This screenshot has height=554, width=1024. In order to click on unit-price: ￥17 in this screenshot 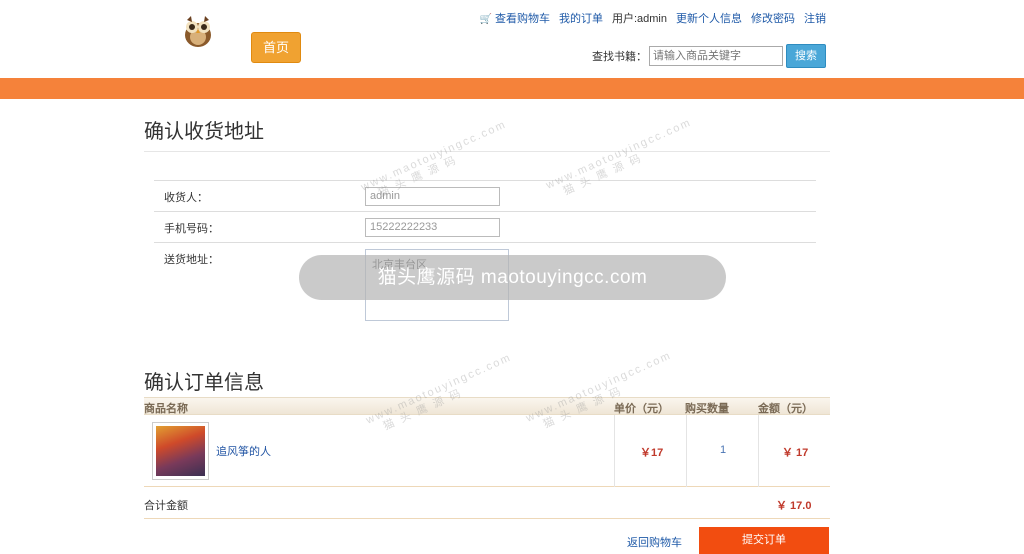, I will do `click(652, 453)`.